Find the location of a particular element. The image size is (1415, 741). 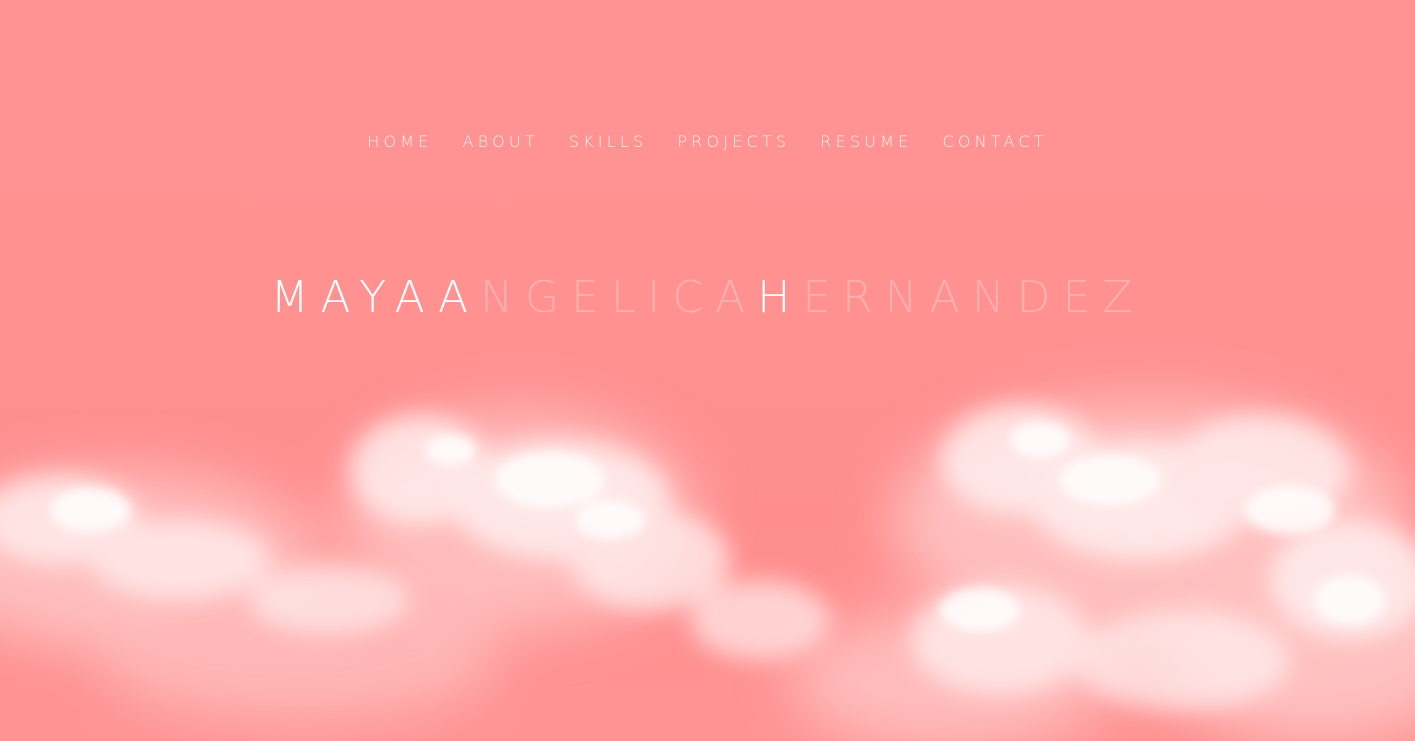

nav-projects-link: PROJECTS is located at coordinates (733, 142).